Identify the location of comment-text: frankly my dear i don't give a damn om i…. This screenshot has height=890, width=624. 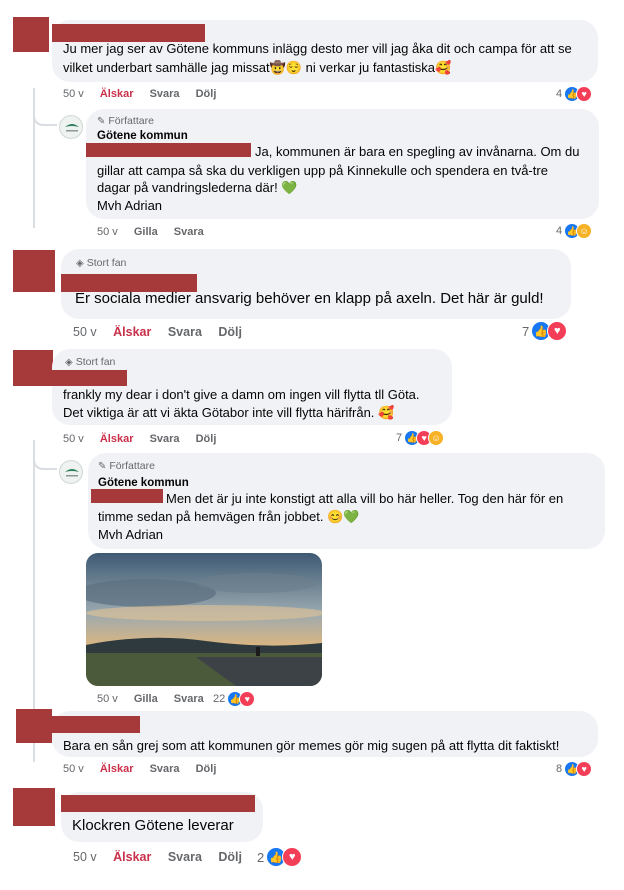
(241, 394).